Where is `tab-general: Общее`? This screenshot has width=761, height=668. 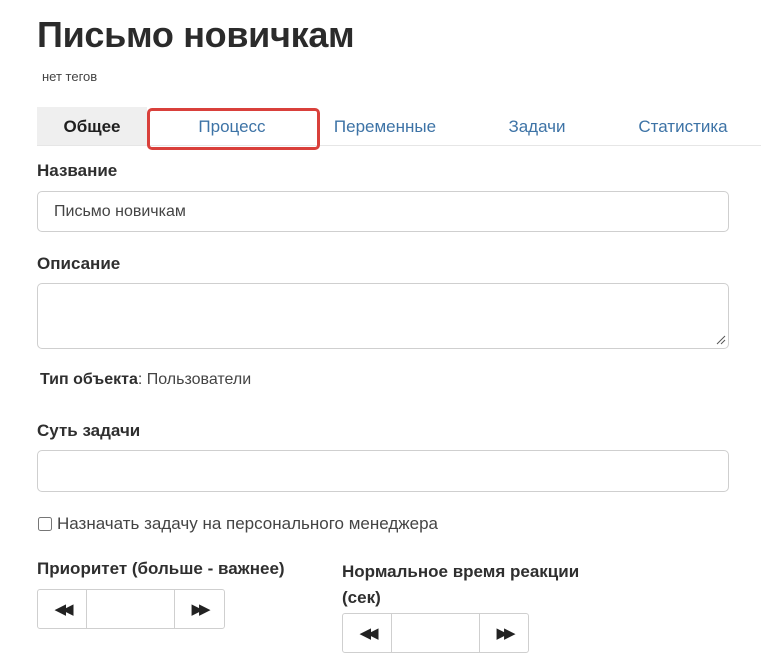
tab-general: Общее is located at coordinates (92, 126).